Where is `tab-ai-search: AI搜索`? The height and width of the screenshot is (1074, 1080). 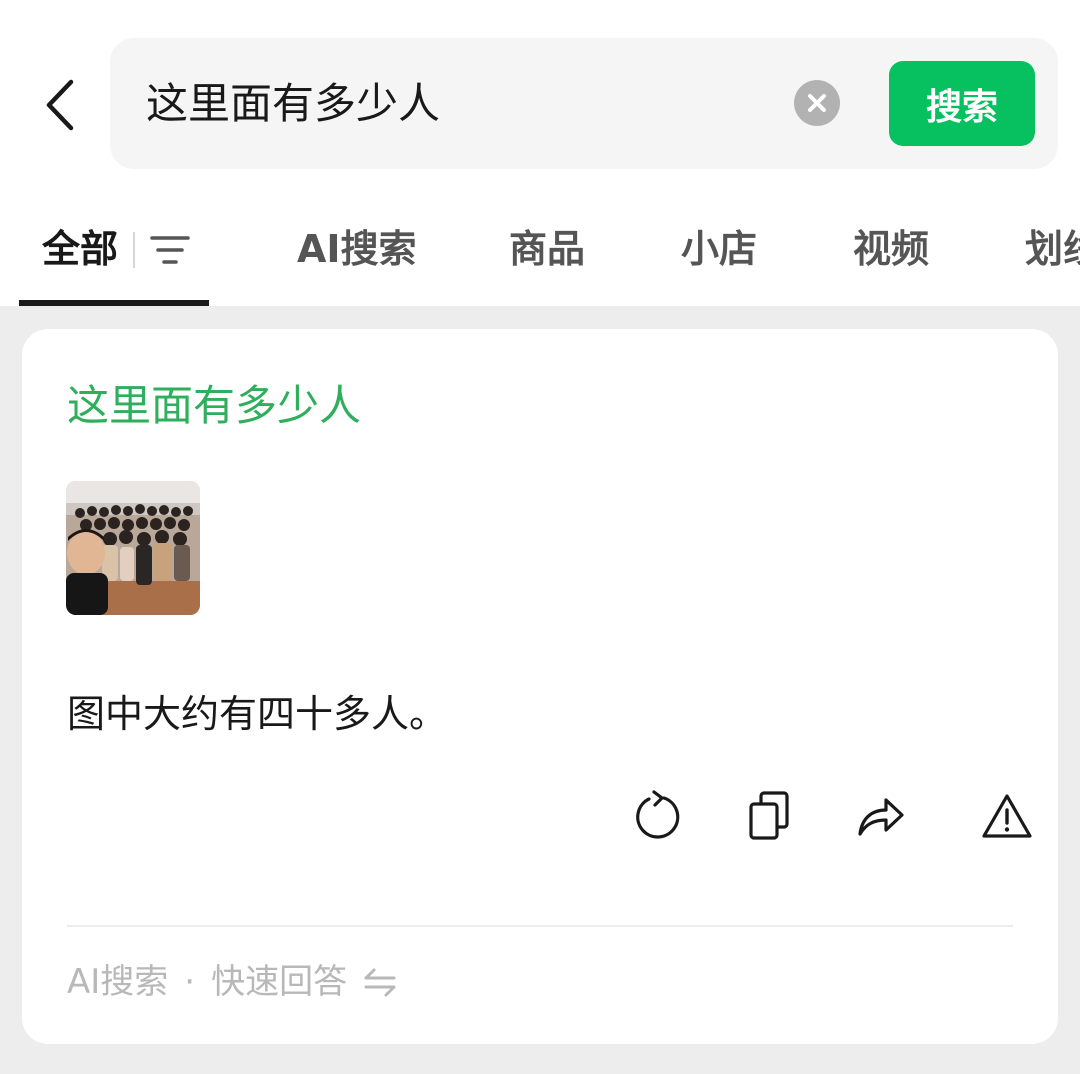 tab-ai-search: AI搜索 is located at coordinates (357, 249).